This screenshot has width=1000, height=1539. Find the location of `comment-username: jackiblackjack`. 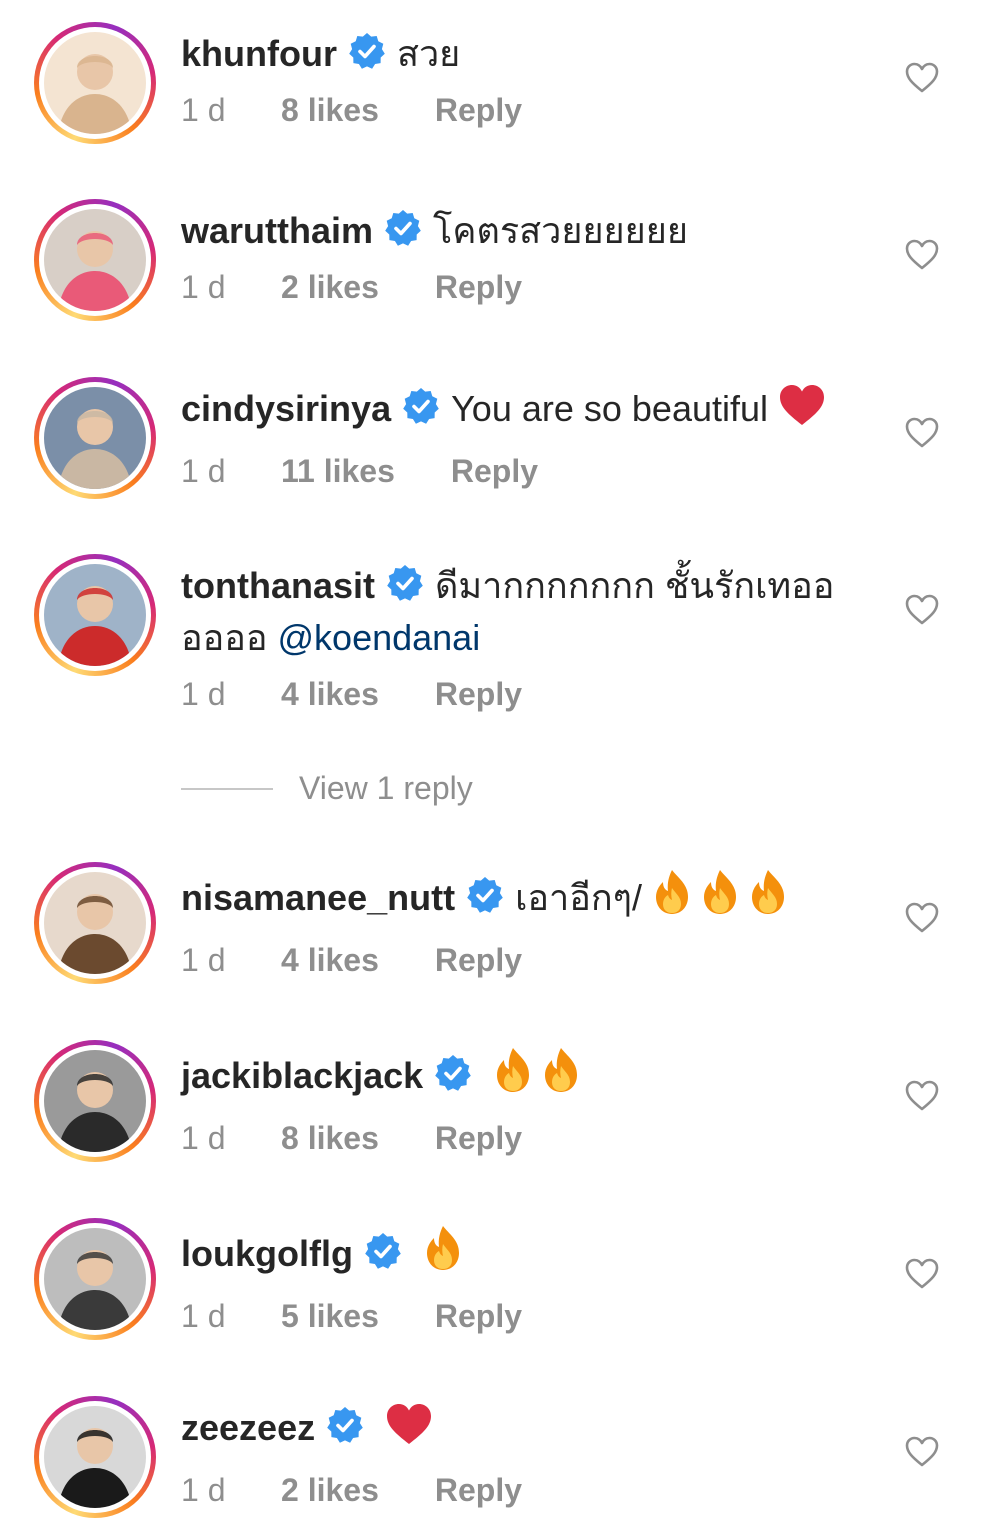

comment-username: jackiblackjack is located at coordinates (302, 1075).